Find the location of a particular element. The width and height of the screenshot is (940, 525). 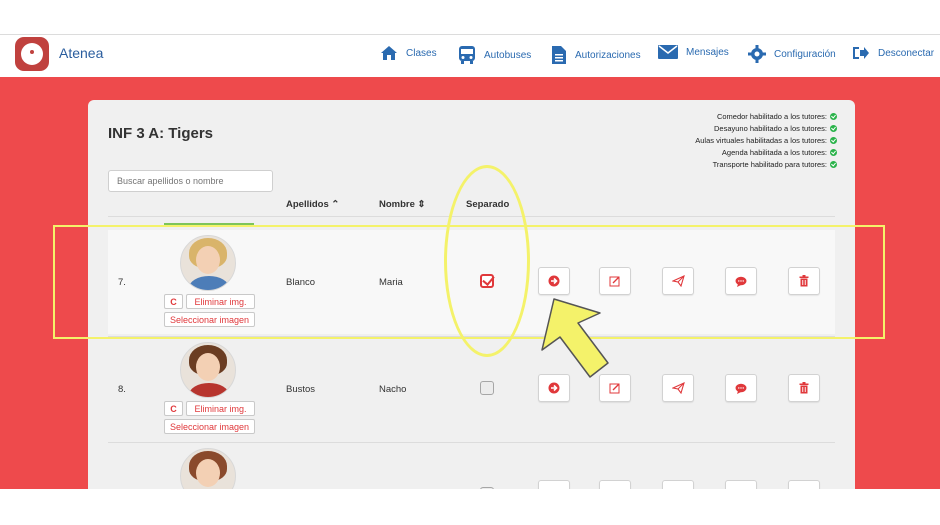

nav-autobuses: Autobuses is located at coordinates (494, 55).